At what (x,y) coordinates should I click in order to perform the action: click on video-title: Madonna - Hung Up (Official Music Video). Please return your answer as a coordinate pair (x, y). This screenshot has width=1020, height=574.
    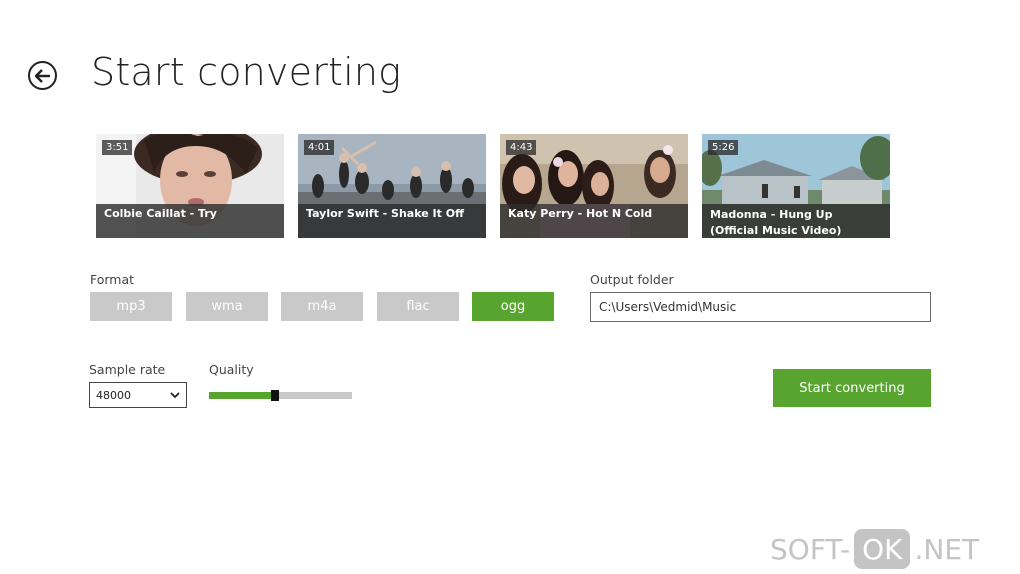
    Looking at the image, I should click on (796, 221).